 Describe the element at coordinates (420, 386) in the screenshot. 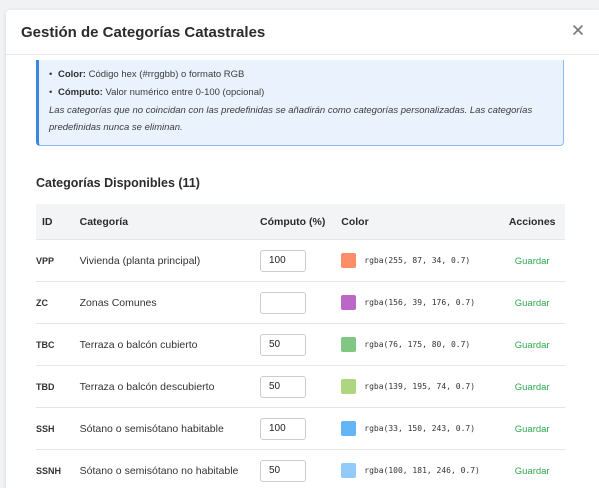

I see `color-value: rgba(139, 195, 74, 0.7)` at that location.